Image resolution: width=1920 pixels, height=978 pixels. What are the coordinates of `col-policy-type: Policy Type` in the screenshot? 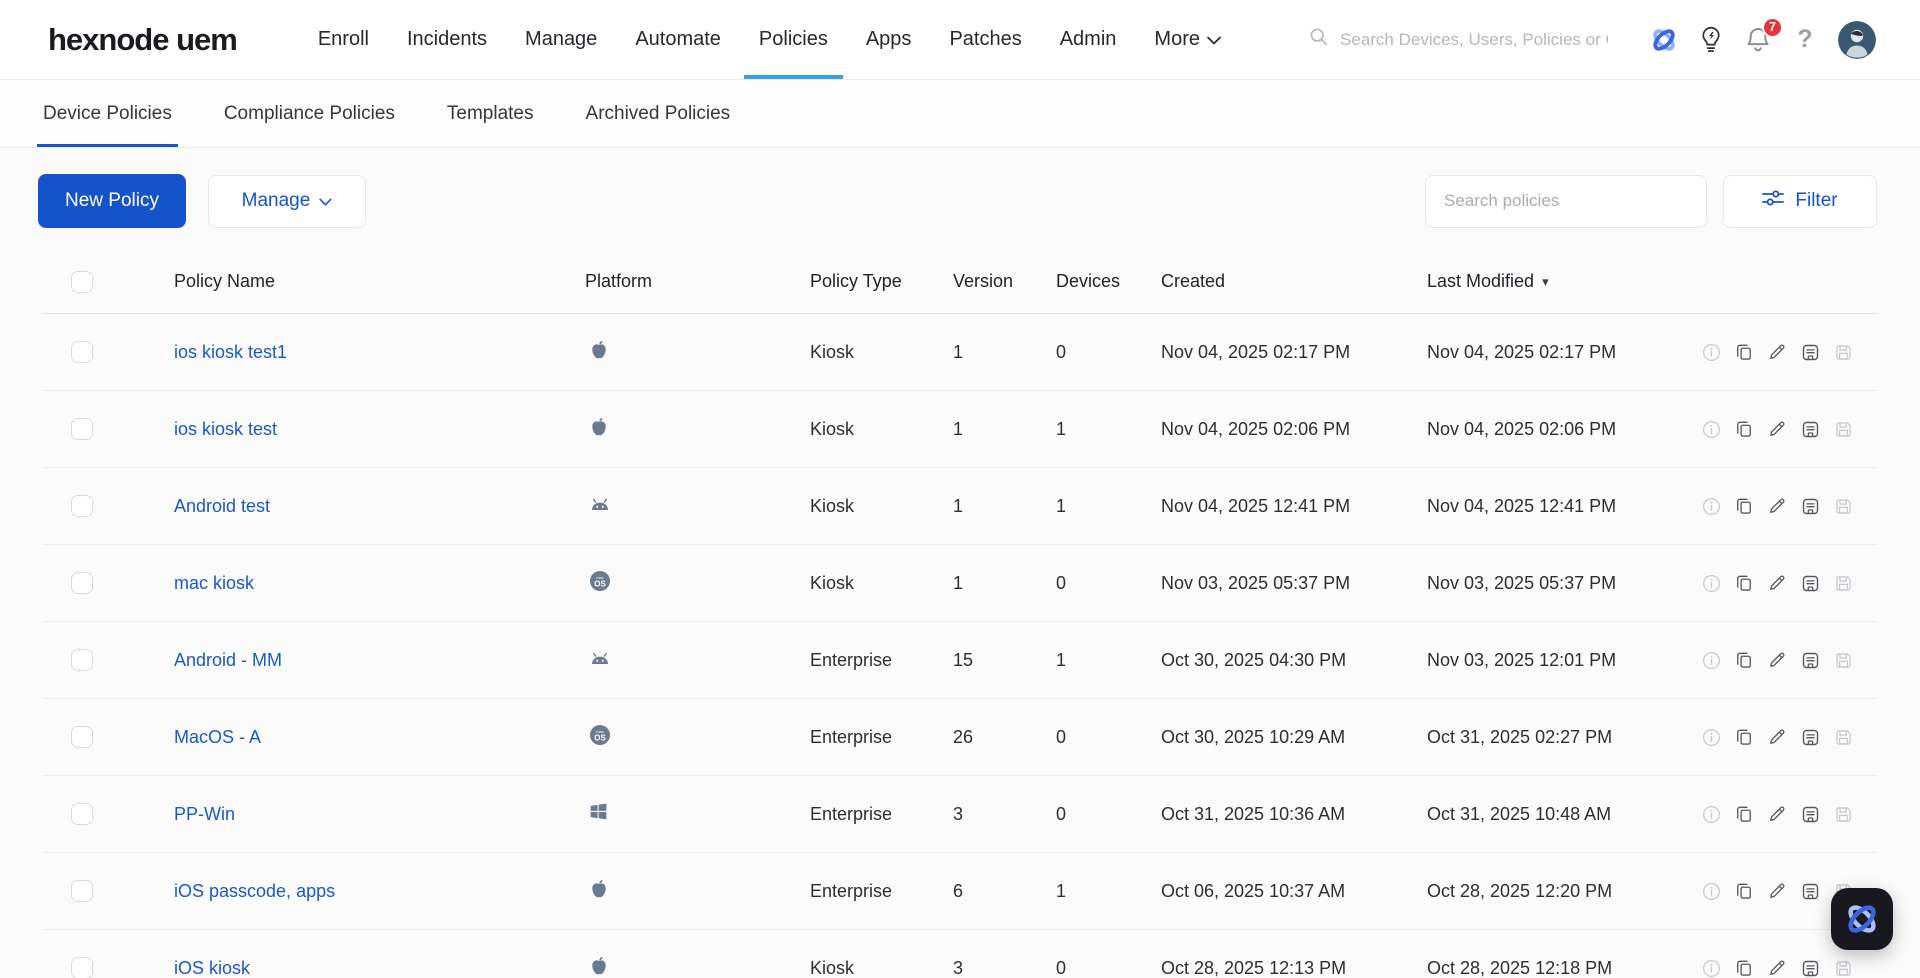 It's located at (881, 281).